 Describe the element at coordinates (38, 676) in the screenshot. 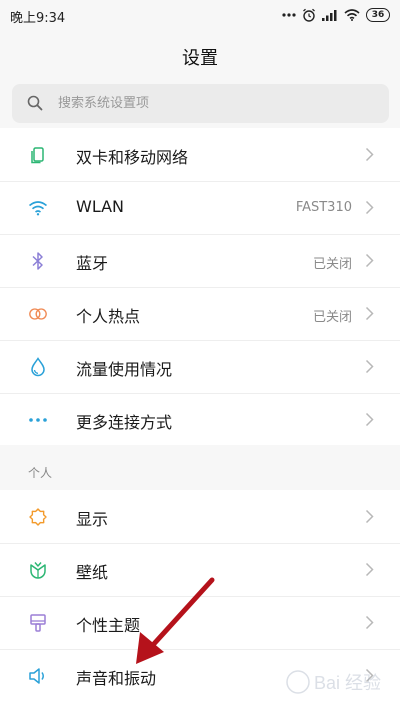

I see `sound-icon` at that location.